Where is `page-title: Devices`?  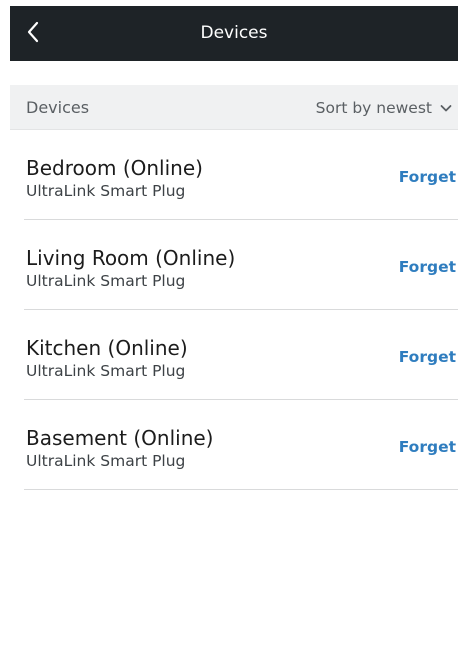 page-title: Devices is located at coordinates (234, 33).